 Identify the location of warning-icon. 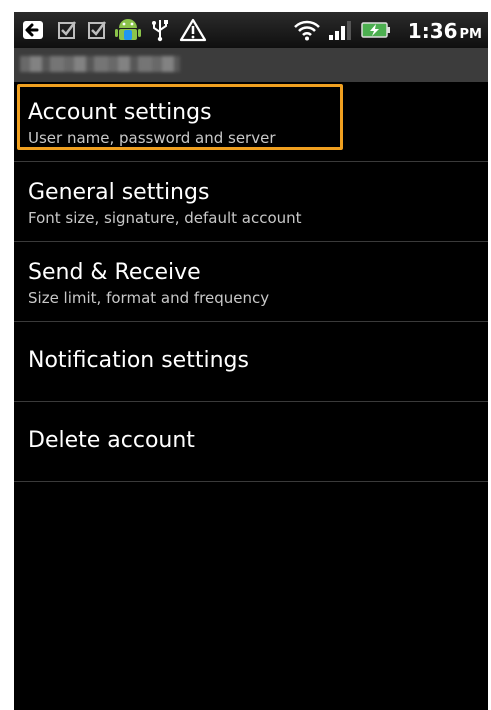
(193, 30).